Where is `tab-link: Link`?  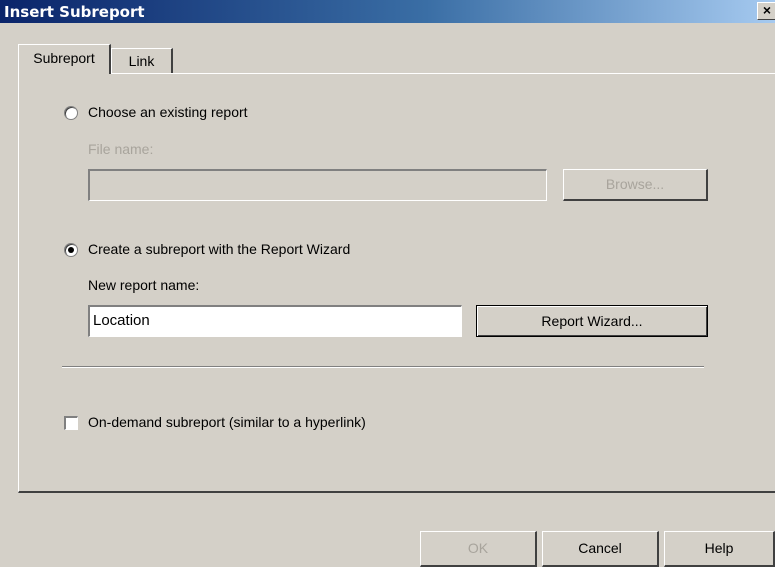 tab-link: Link is located at coordinates (142, 61).